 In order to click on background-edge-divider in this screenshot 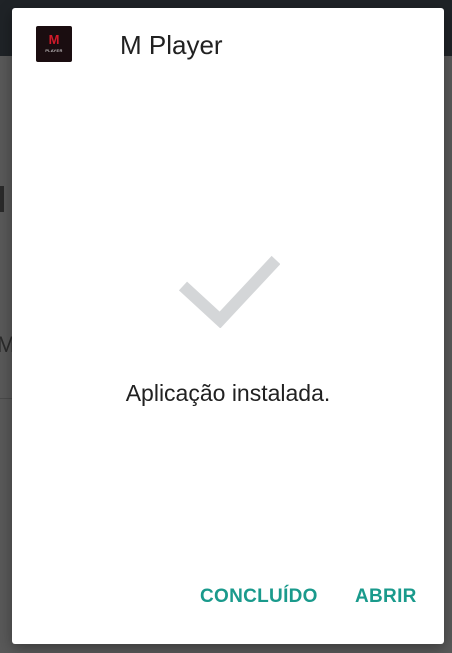, I will do `click(6, 398)`.